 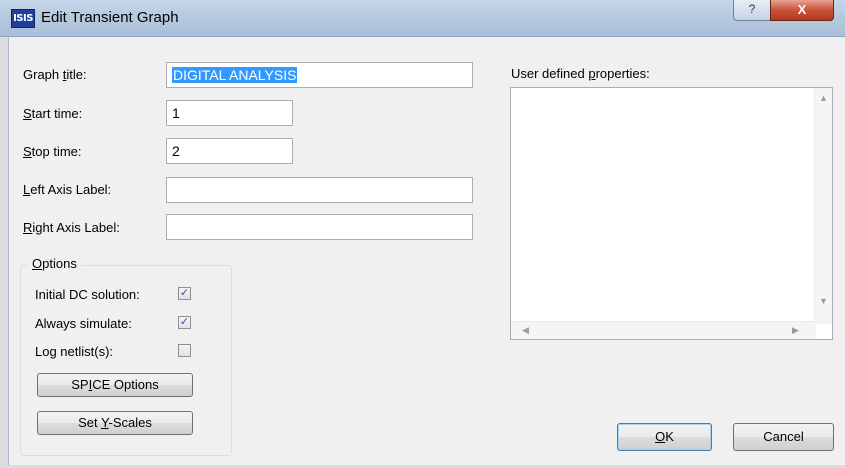 What do you see at coordinates (525, 330) in the screenshot?
I see `scroll-left-icon: ◀` at bounding box center [525, 330].